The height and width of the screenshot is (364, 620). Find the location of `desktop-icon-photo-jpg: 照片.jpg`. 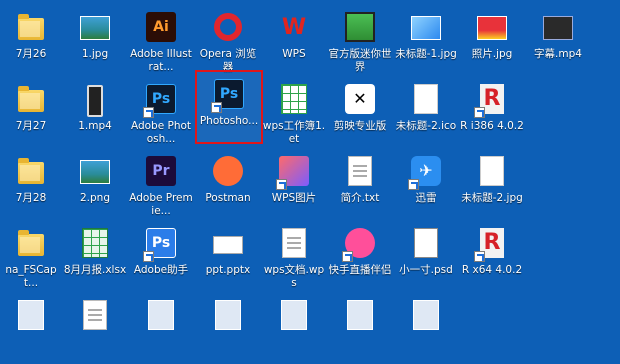

desktop-icon-photo-jpg: 照片.jpg is located at coordinates (492, 40).